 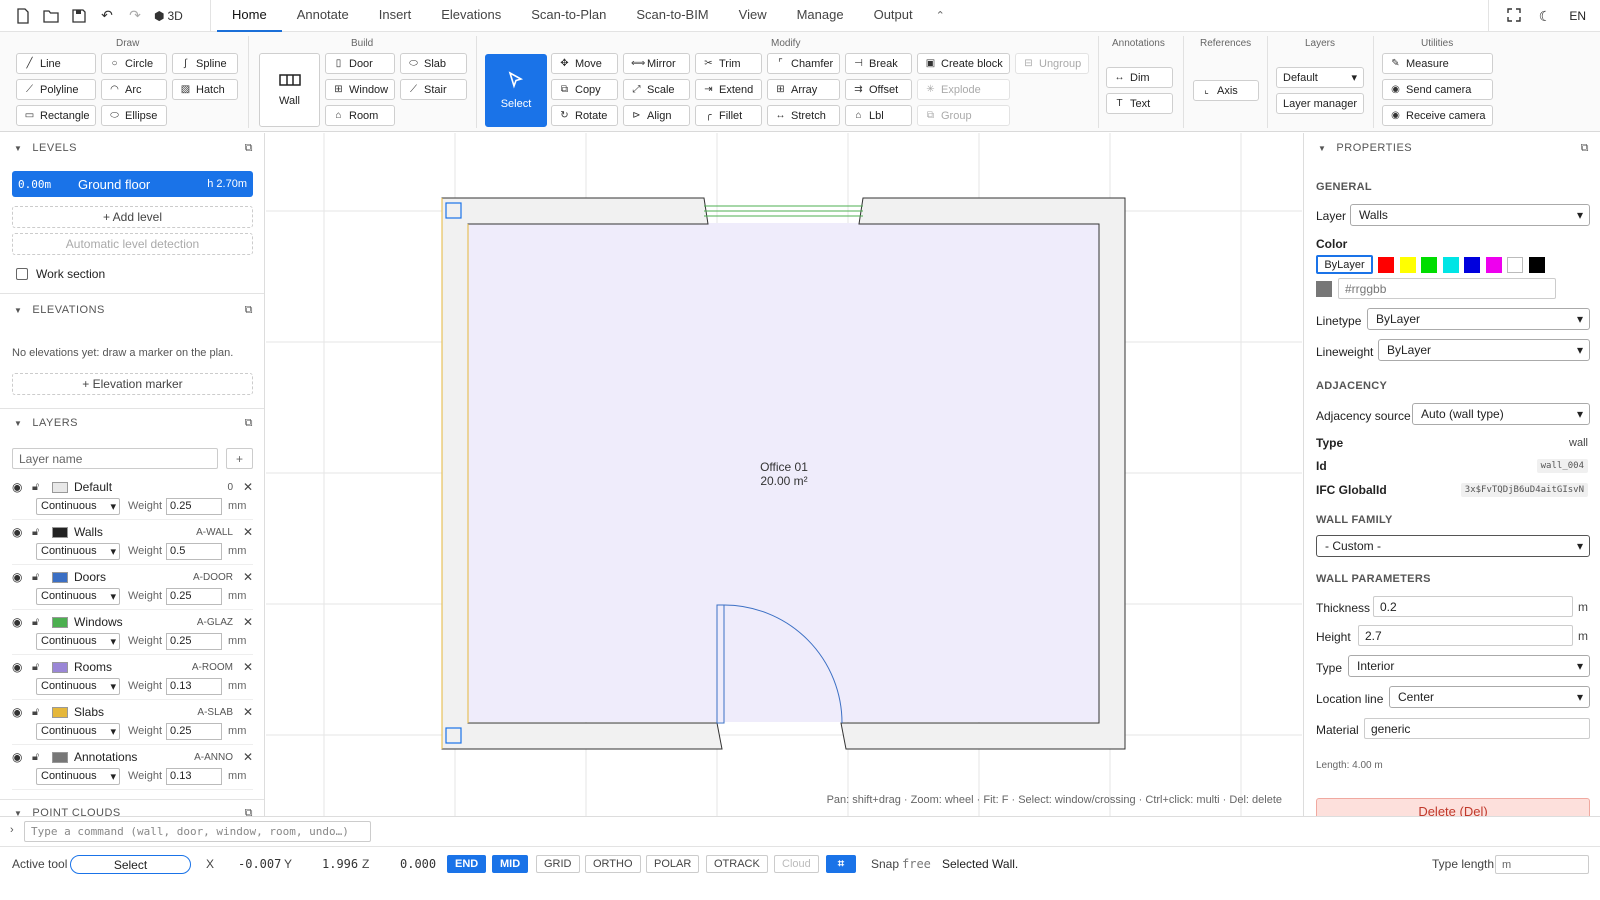 I want to click on layer-row: ◉ 🔓︎ Default 0 ✕ Continuous ▾ Weight 0.25 mm, so click(x=132, y=498).